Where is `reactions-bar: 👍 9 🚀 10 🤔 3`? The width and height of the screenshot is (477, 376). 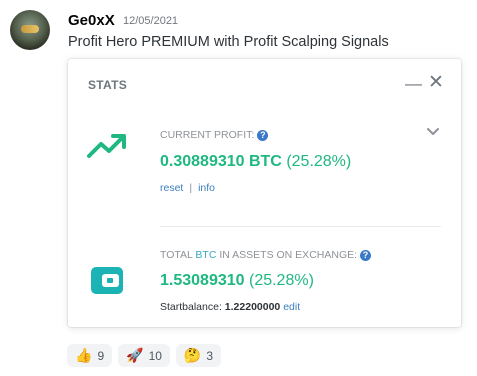 reactions-bar: 👍 9 🚀 10 🤔 3 is located at coordinates (144, 355).